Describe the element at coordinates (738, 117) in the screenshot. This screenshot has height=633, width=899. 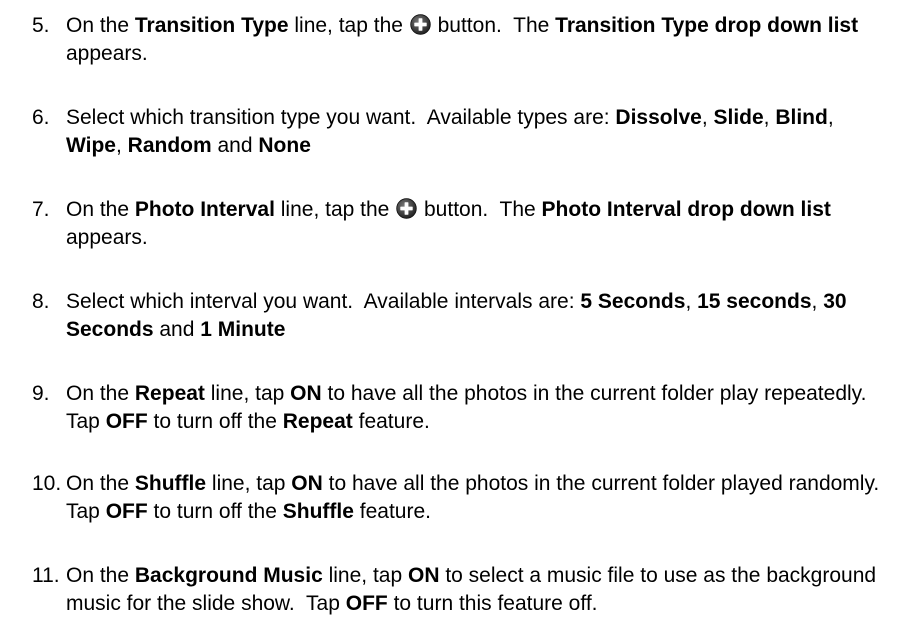
I see `bold-term: Slide` at that location.